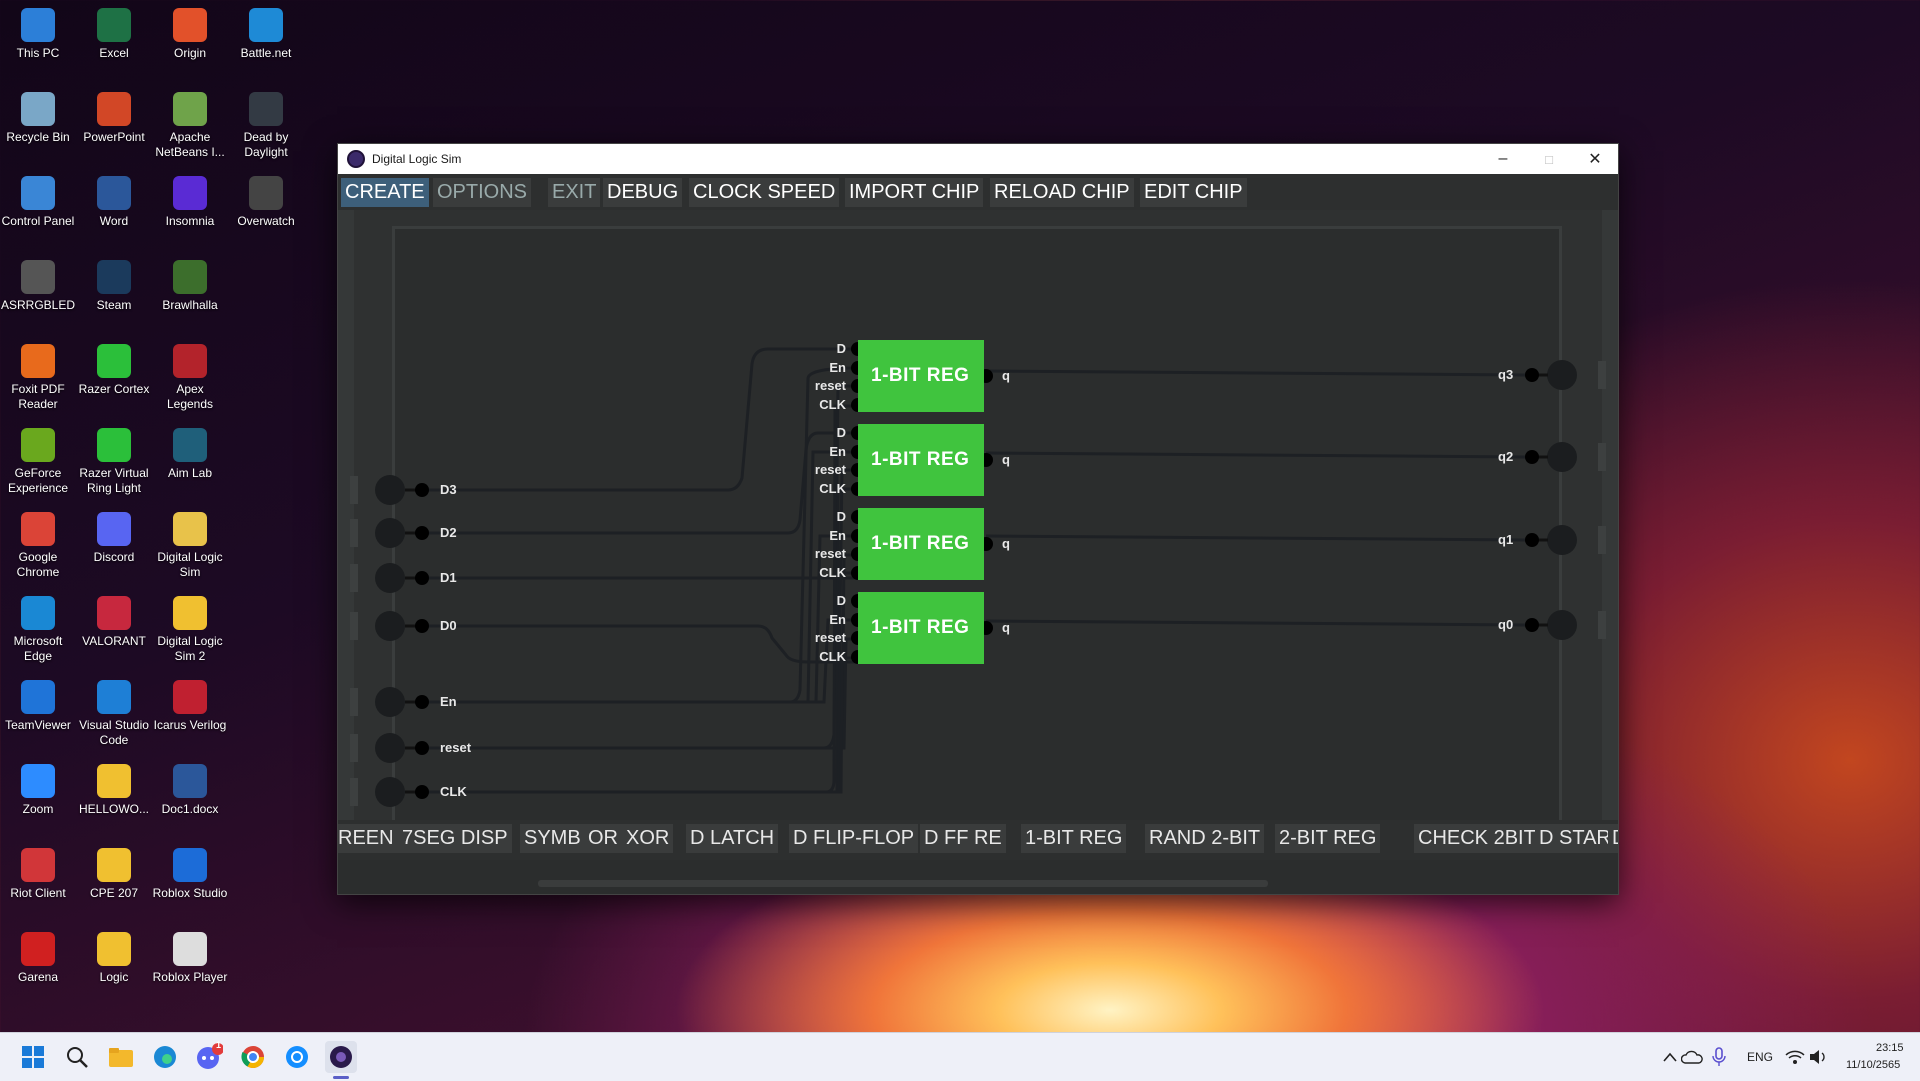  I want to click on desktop-icon: VALORANT, so click(114, 620).